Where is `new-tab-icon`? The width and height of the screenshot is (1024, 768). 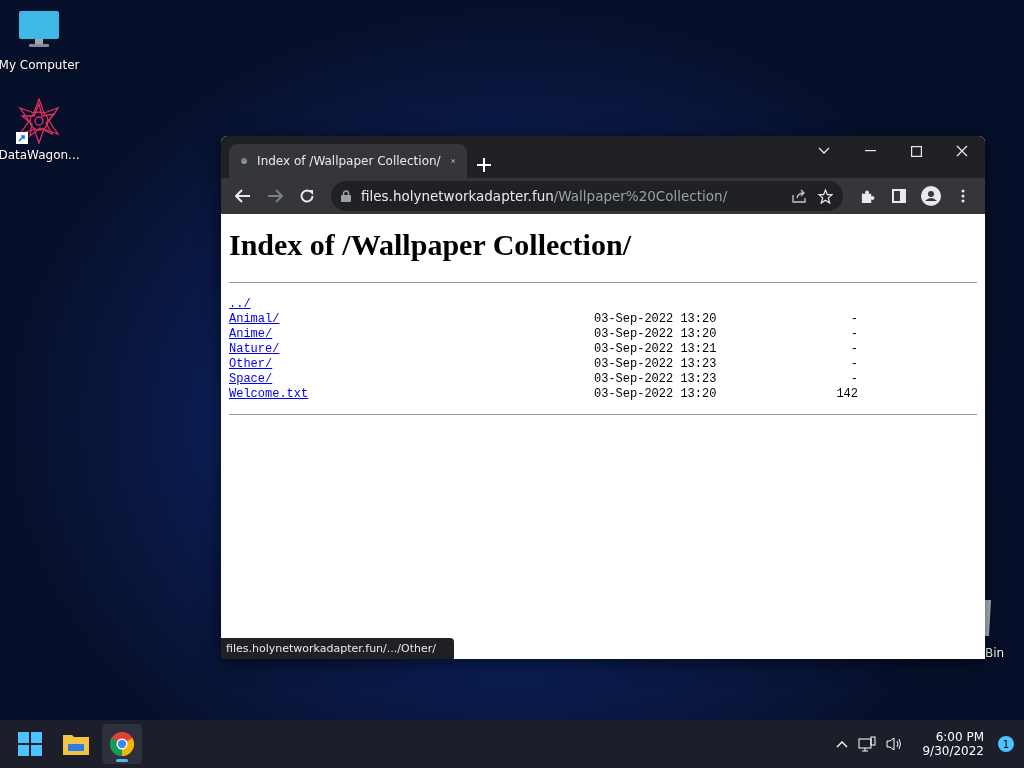
new-tab-icon is located at coordinates (484, 165).